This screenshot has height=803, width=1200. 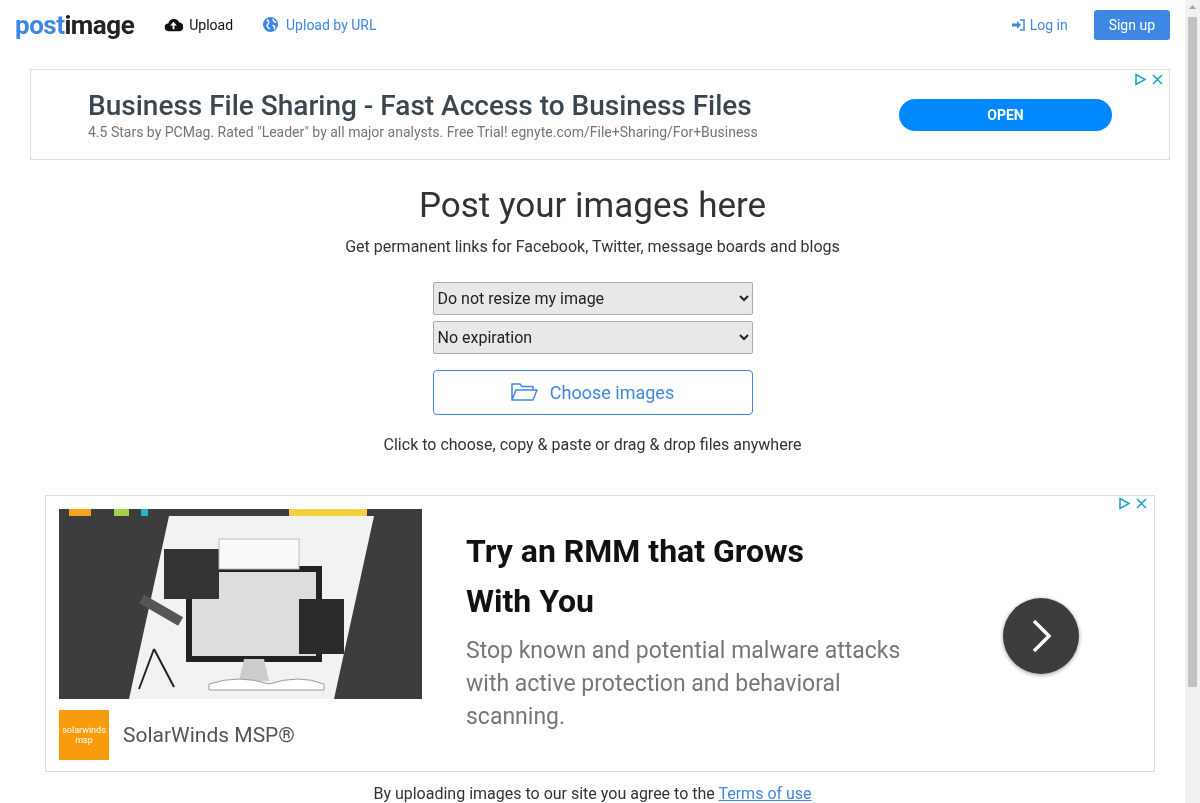 What do you see at coordinates (493, 106) in the screenshot?
I see `ad-headline: Business File Sharing - Fast Access to Business Files` at bounding box center [493, 106].